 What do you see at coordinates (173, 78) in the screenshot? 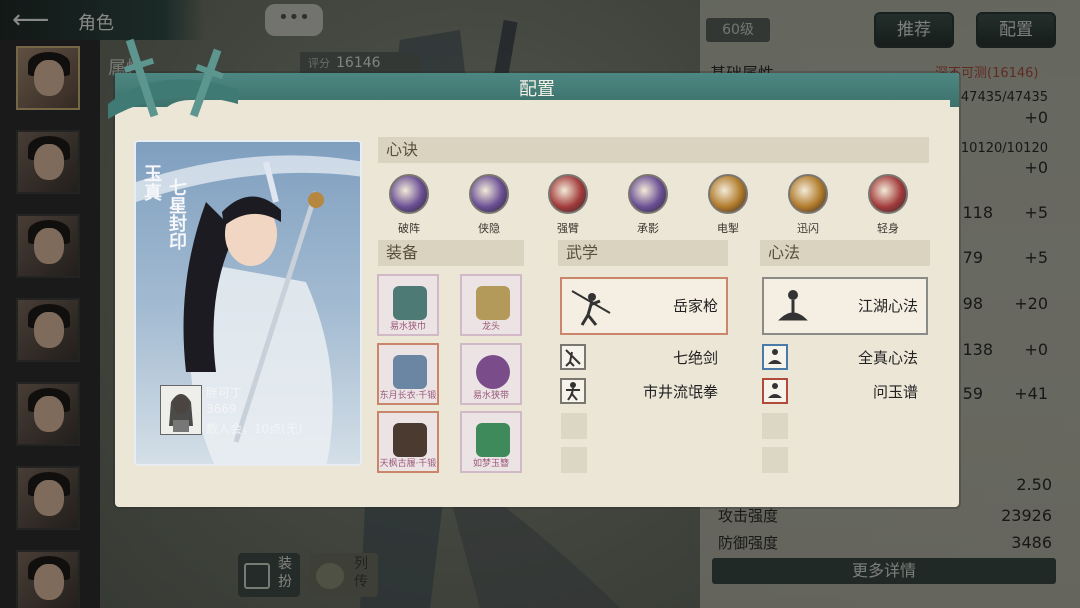
I see `sword-decoration-icon` at bounding box center [173, 78].